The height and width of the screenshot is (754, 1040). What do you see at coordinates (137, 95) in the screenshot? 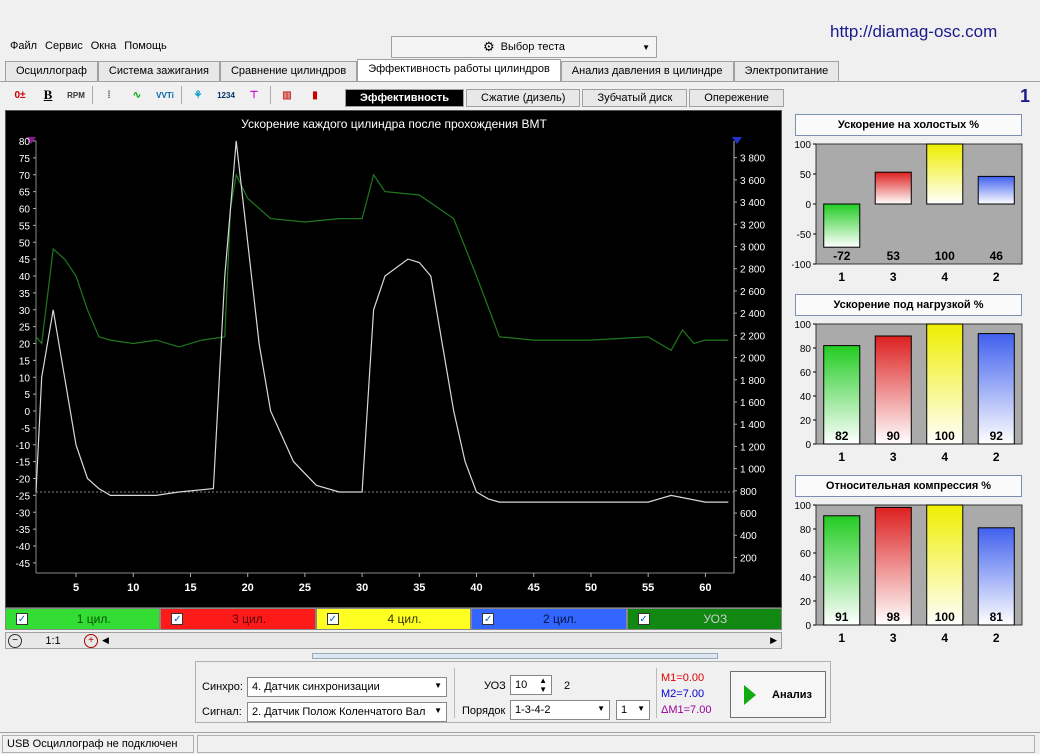
I see `trend-line-icon: ∿` at bounding box center [137, 95].